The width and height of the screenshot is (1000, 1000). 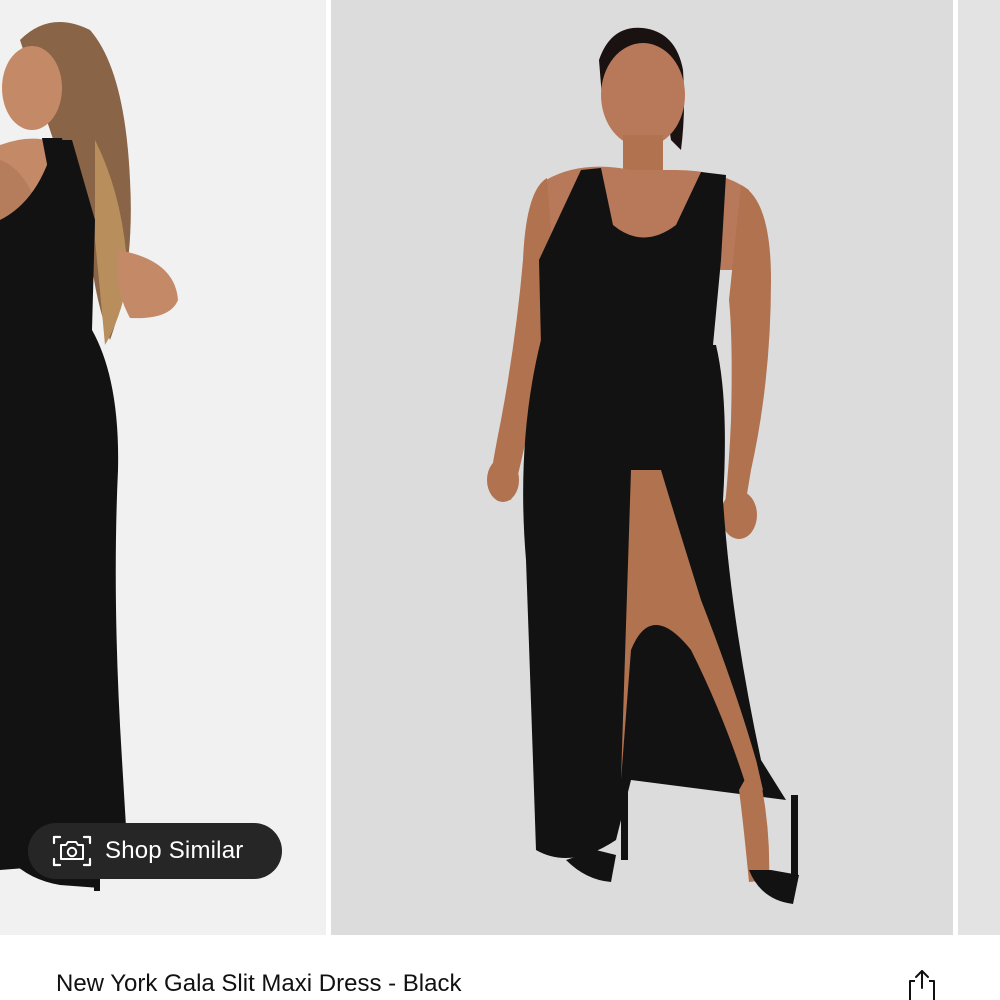 What do you see at coordinates (259, 983) in the screenshot?
I see `product-title: New York Gala Slit Maxi Dress - Black` at bounding box center [259, 983].